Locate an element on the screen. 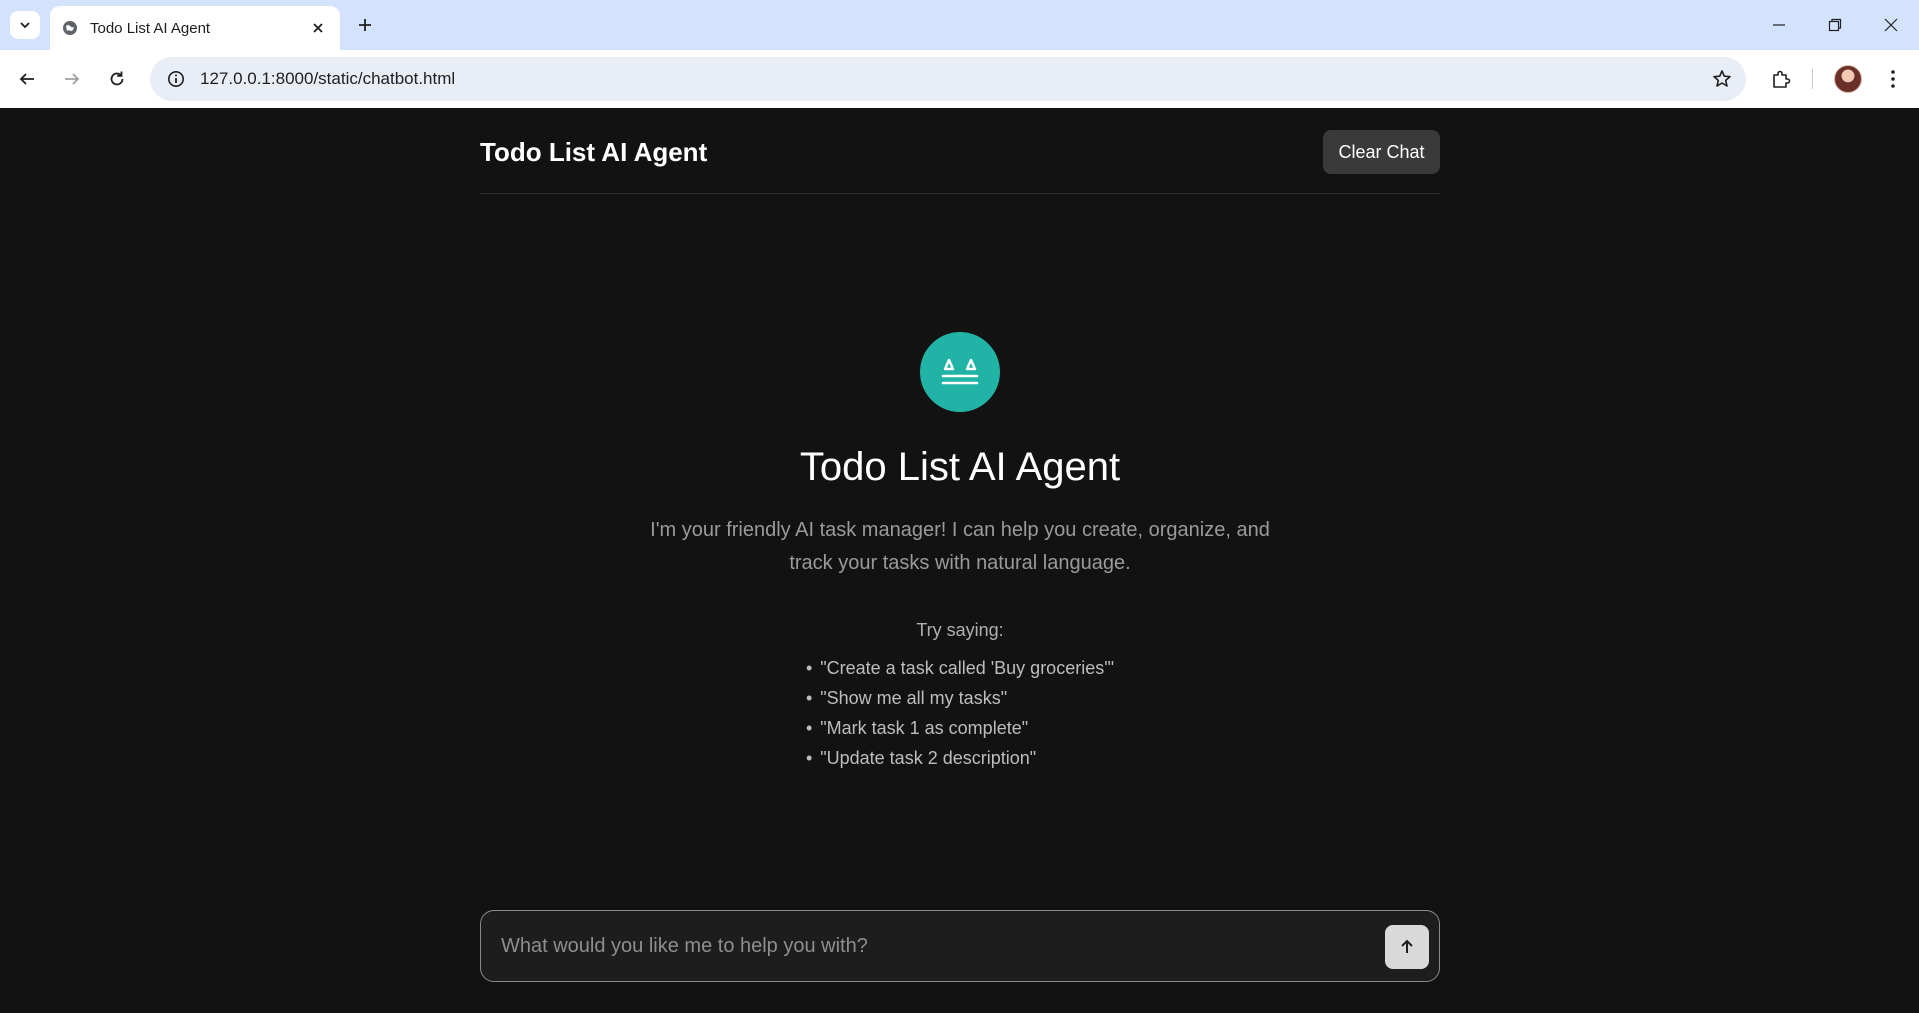  info-icon is located at coordinates (176, 79).